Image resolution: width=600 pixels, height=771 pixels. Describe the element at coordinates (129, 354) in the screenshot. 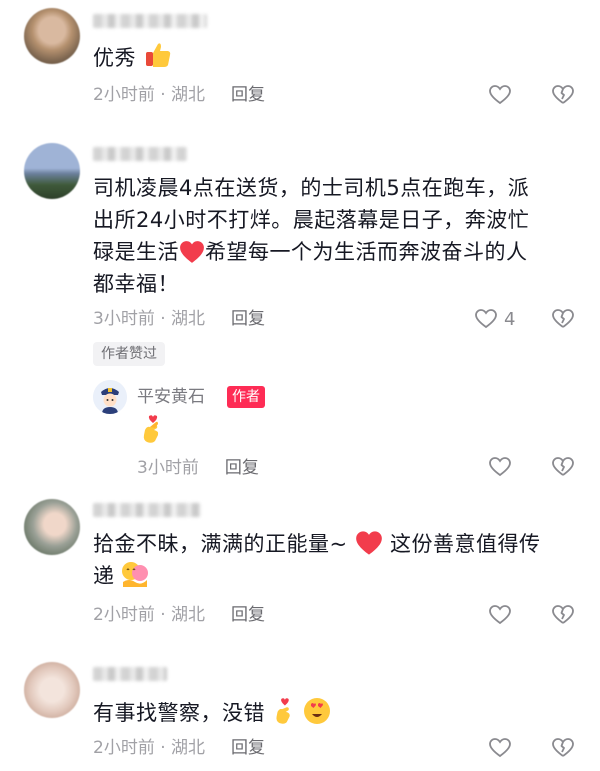

I see `author-liked-badge: 作者赞过` at that location.